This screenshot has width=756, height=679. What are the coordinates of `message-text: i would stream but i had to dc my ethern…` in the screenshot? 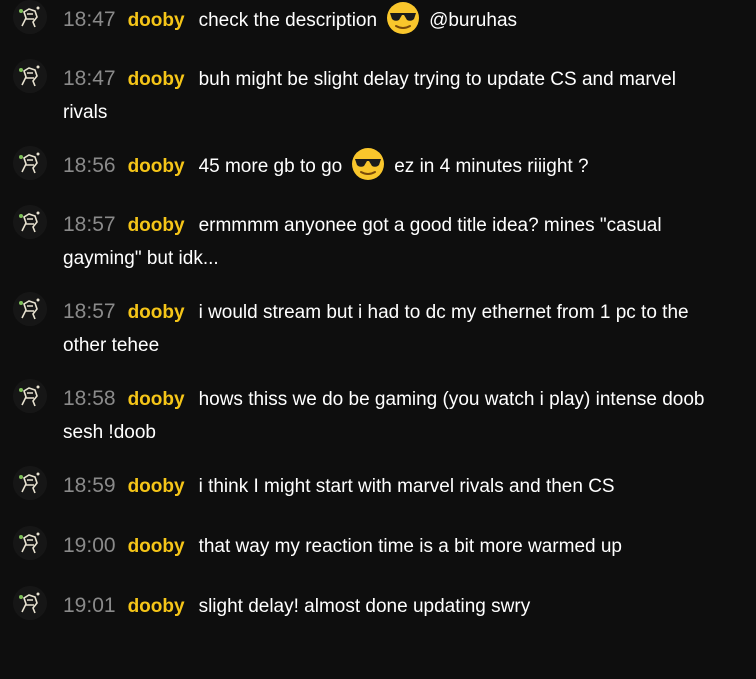 It's located at (443, 312).